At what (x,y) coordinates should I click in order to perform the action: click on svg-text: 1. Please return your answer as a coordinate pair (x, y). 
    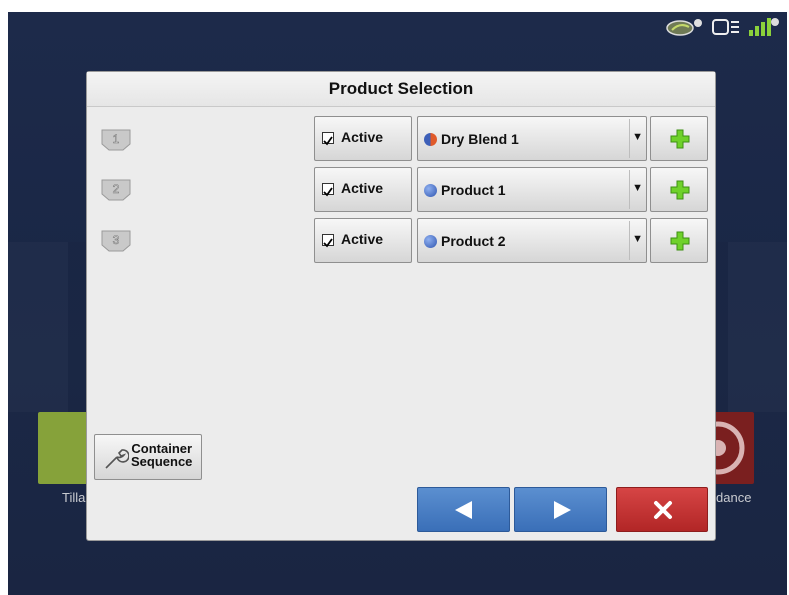
    Looking at the image, I should click on (116, 139).